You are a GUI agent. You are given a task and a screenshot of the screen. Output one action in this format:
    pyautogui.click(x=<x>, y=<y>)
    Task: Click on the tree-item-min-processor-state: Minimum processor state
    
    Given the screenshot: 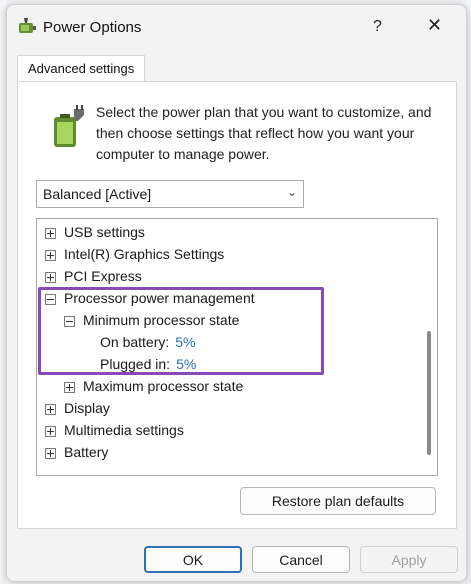 What is the action you would take?
    pyautogui.click(x=151, y=320)
    